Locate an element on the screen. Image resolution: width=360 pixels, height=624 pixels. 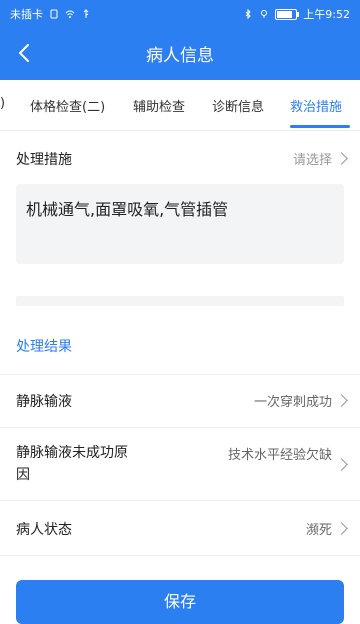
patient-status-row: 病人状态 濒死 is located at coordinates (180, 528).